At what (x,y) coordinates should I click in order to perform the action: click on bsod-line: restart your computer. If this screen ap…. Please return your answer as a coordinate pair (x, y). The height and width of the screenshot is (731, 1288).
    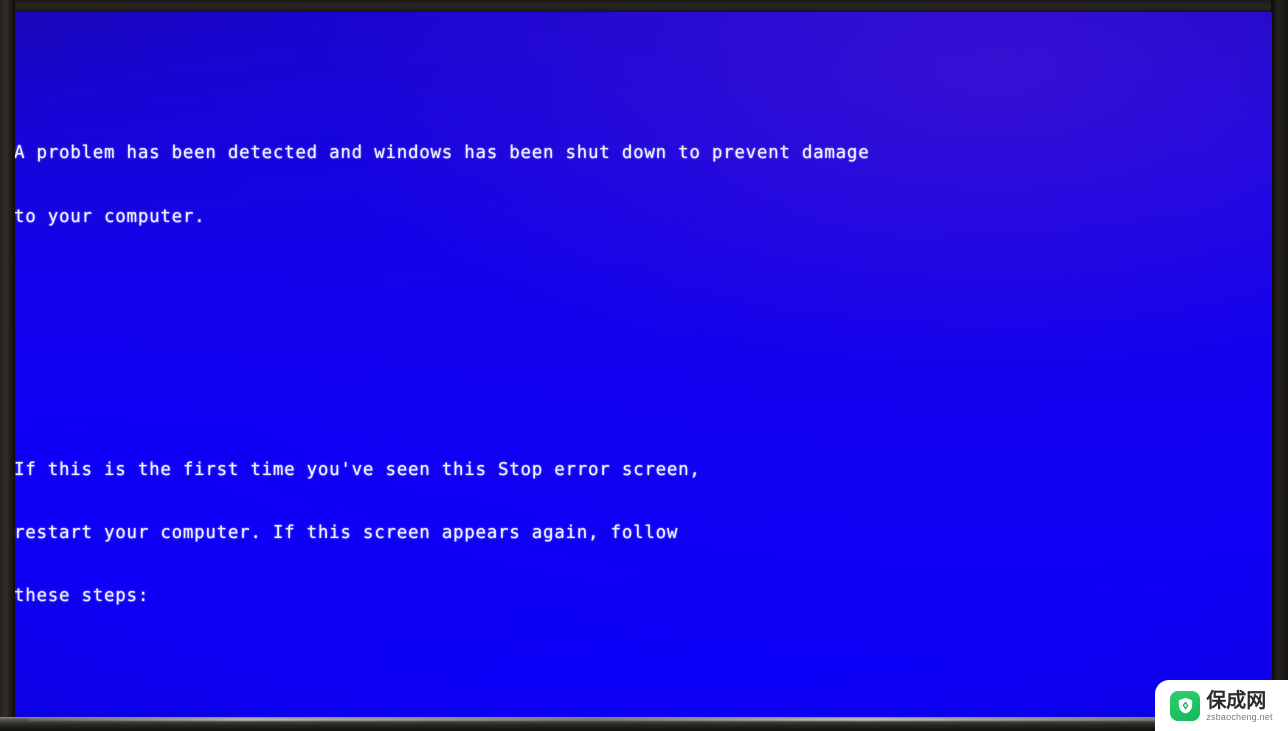
    Looking at the image, I should click on (347, 533).